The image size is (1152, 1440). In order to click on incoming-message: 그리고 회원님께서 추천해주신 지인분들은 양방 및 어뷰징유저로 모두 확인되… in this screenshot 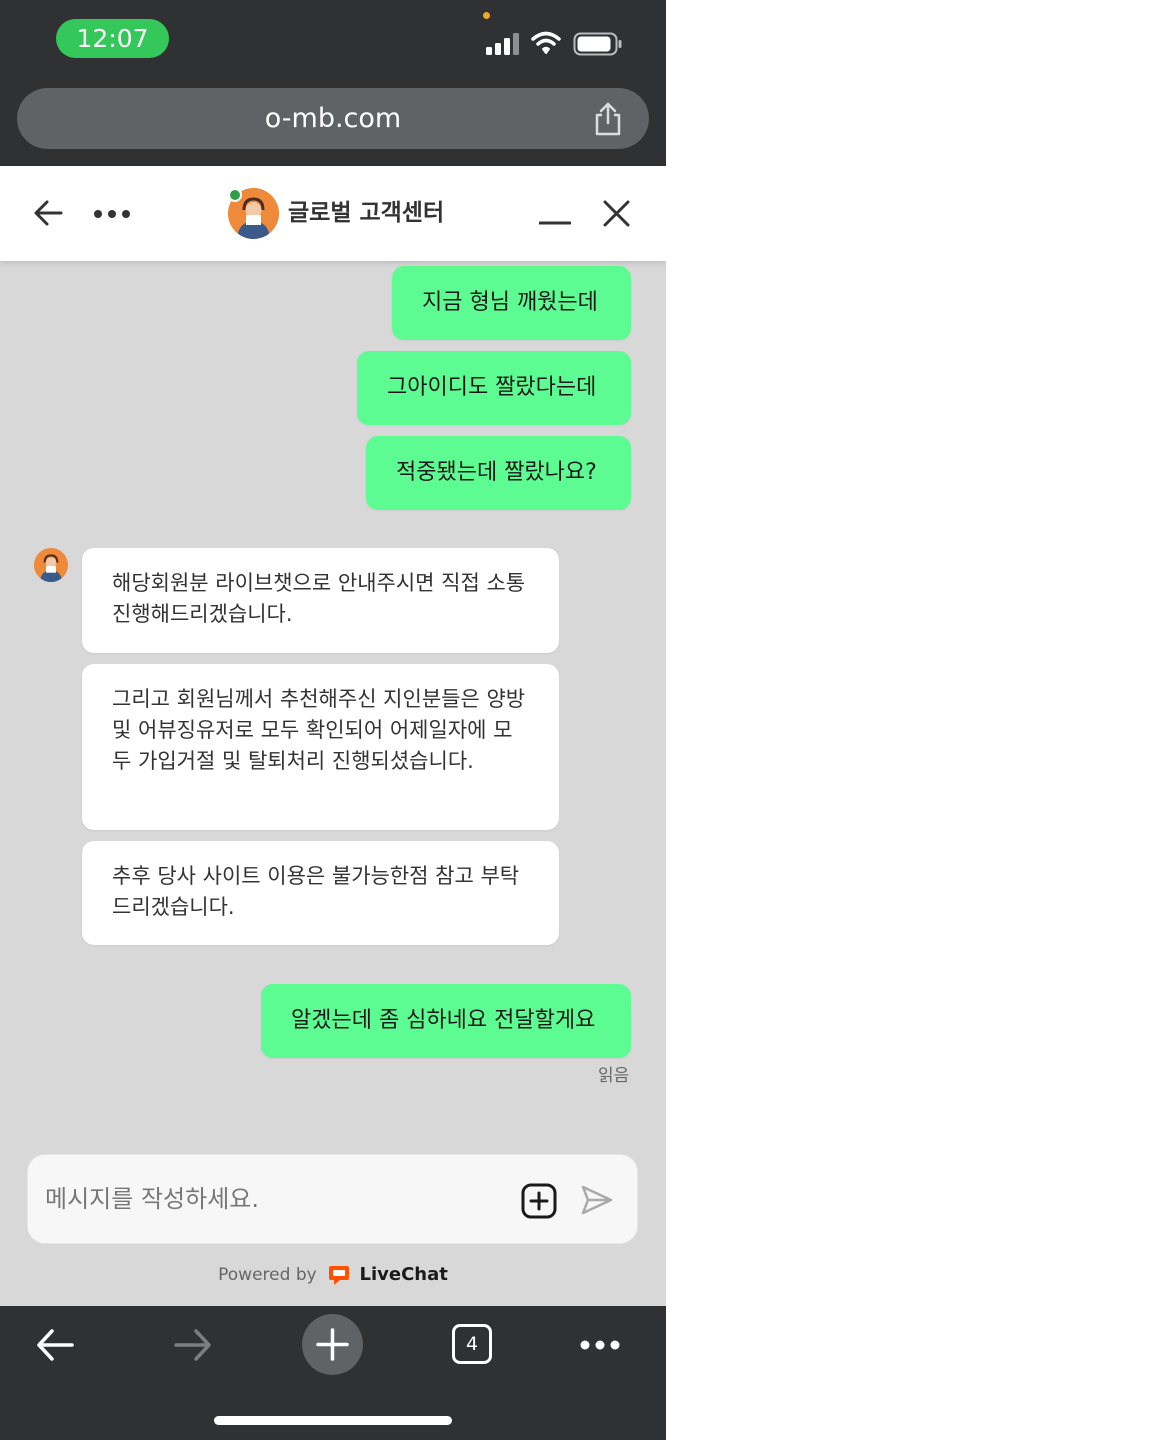, I will do `click(320, 747)`.